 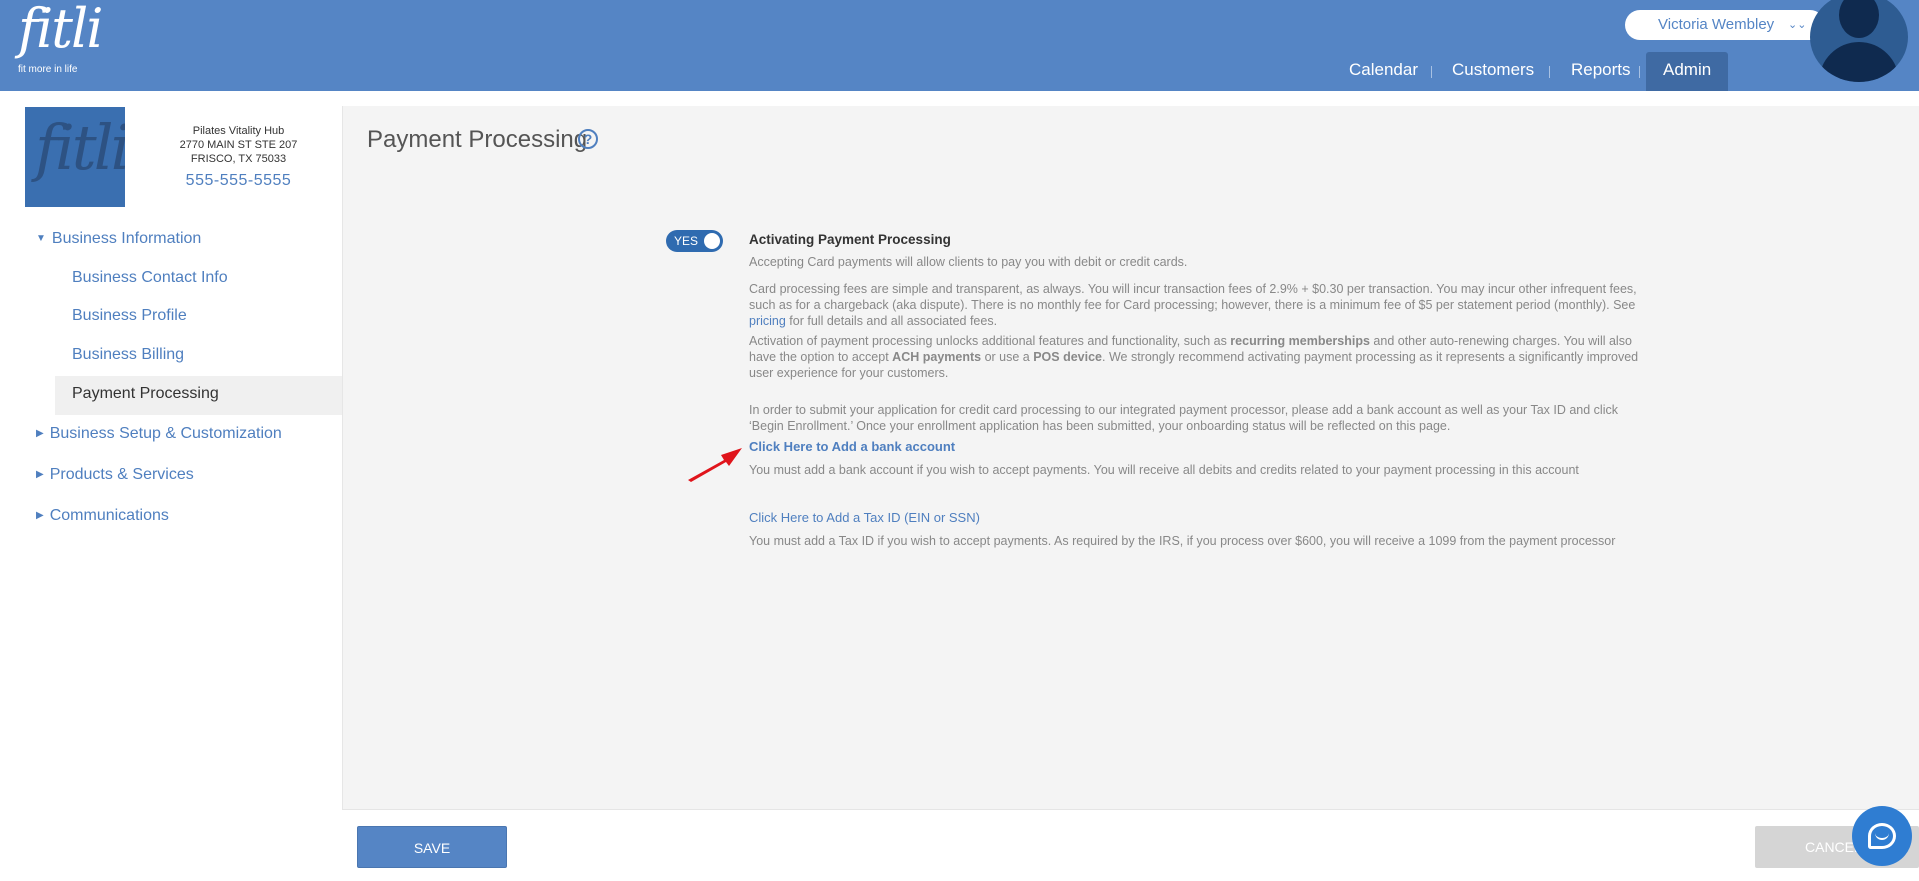 I want to click on features-text-d: or use a, so click(x=1007, y=357).